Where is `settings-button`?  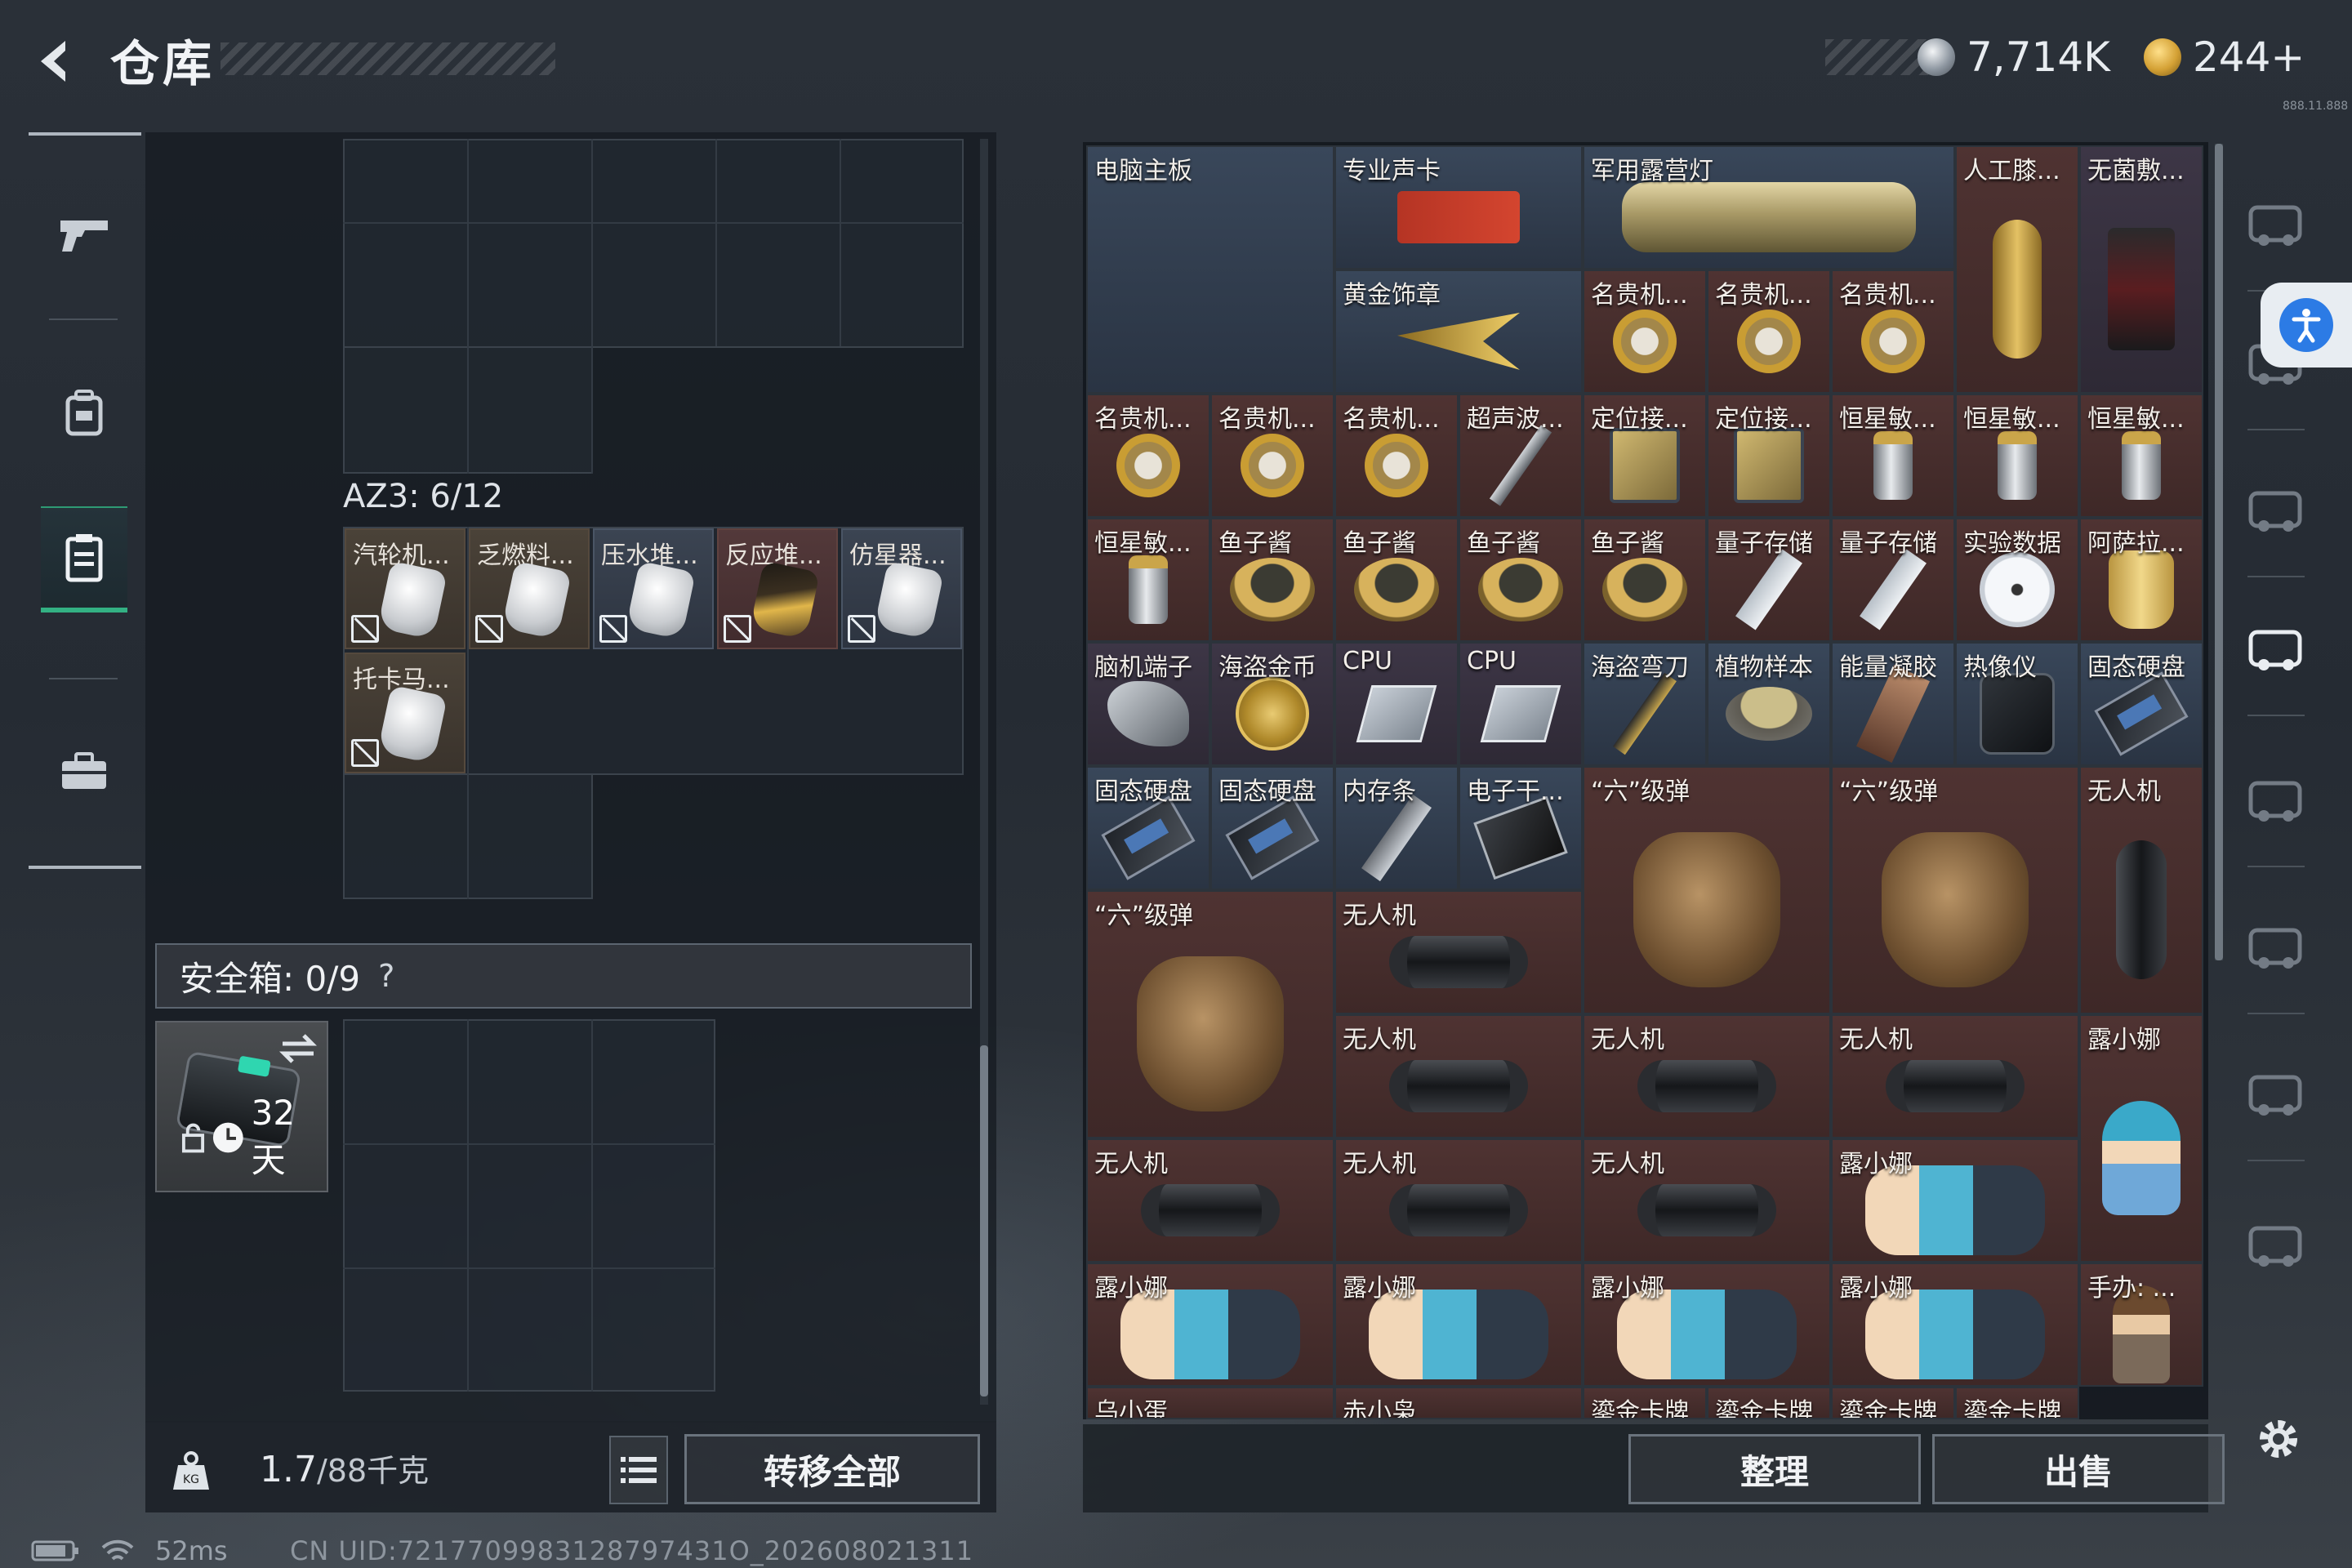
settings-button is located at coordinates (2278, 1439).